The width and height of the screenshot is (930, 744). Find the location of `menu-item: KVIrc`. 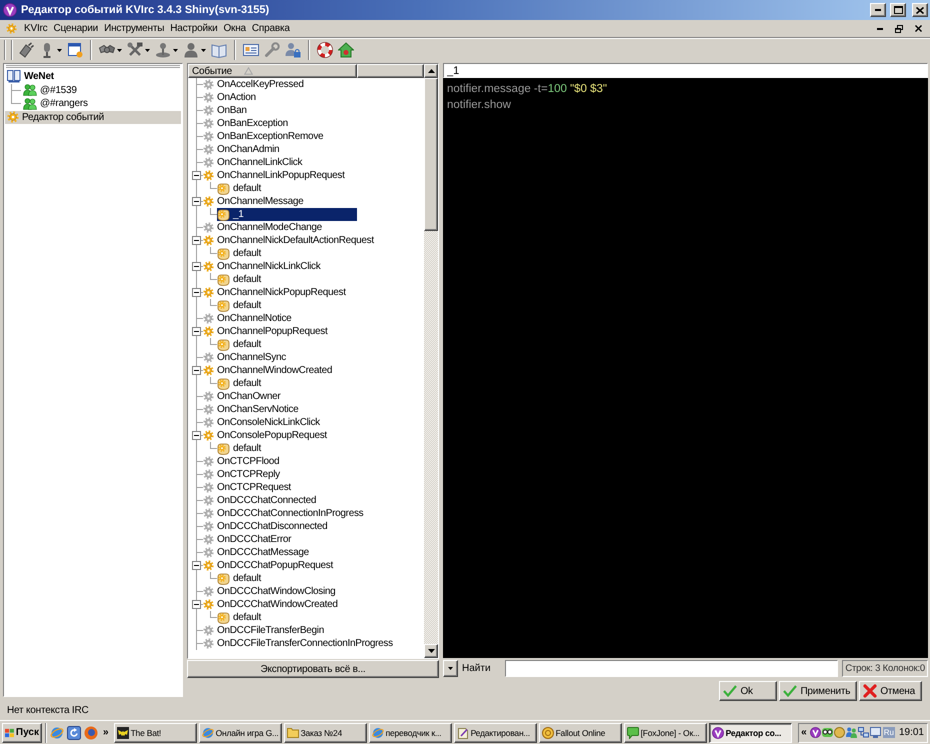

menu-item: KVIrc is located at coordinates (35, 28).